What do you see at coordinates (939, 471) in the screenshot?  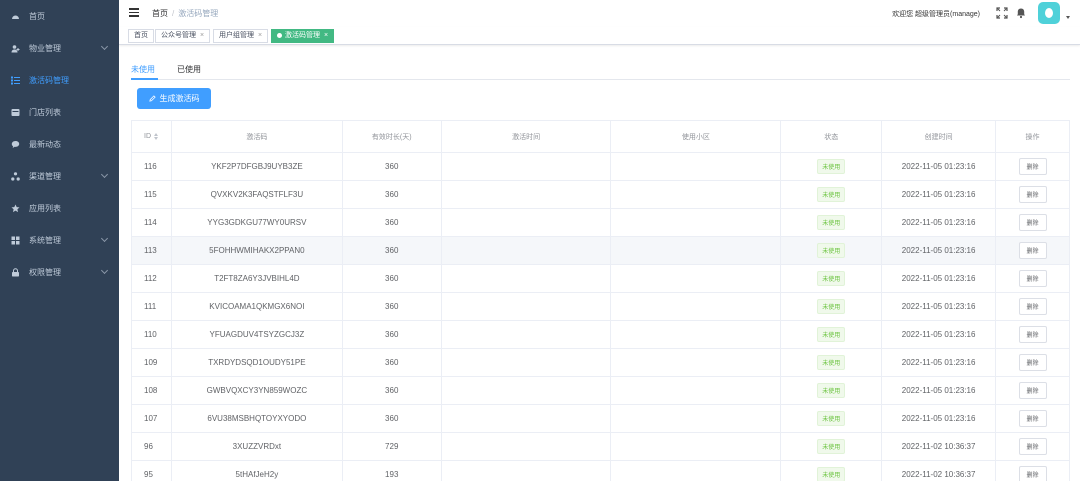 I see `cell-created: 2022-11-02 10:36:37` at bounding box center [939, 471].